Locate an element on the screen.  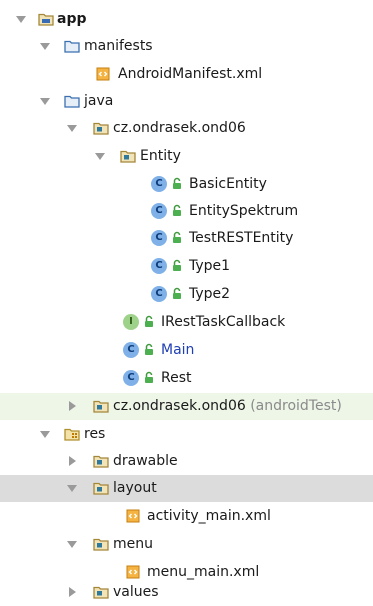
interface-icon: I is located at coordinates (131, 322).